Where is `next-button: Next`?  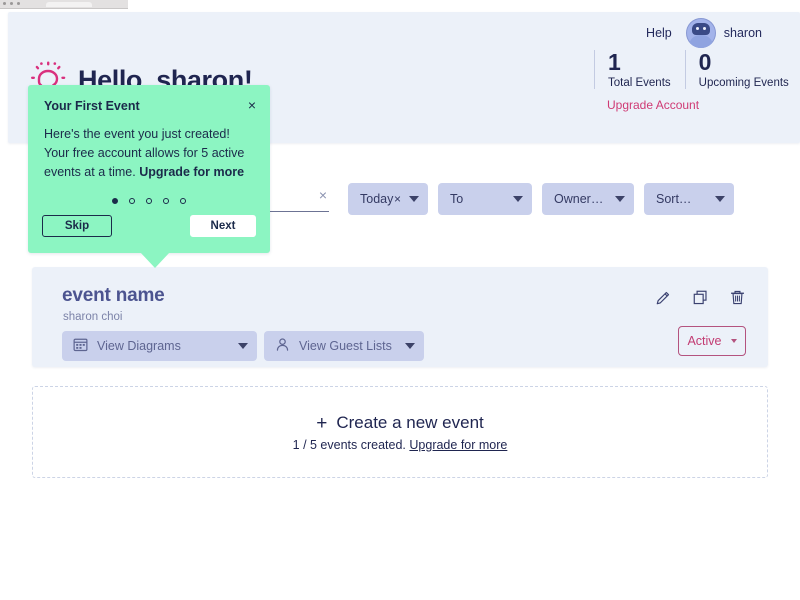 next-button: Next is located at coordinates (223, 226).